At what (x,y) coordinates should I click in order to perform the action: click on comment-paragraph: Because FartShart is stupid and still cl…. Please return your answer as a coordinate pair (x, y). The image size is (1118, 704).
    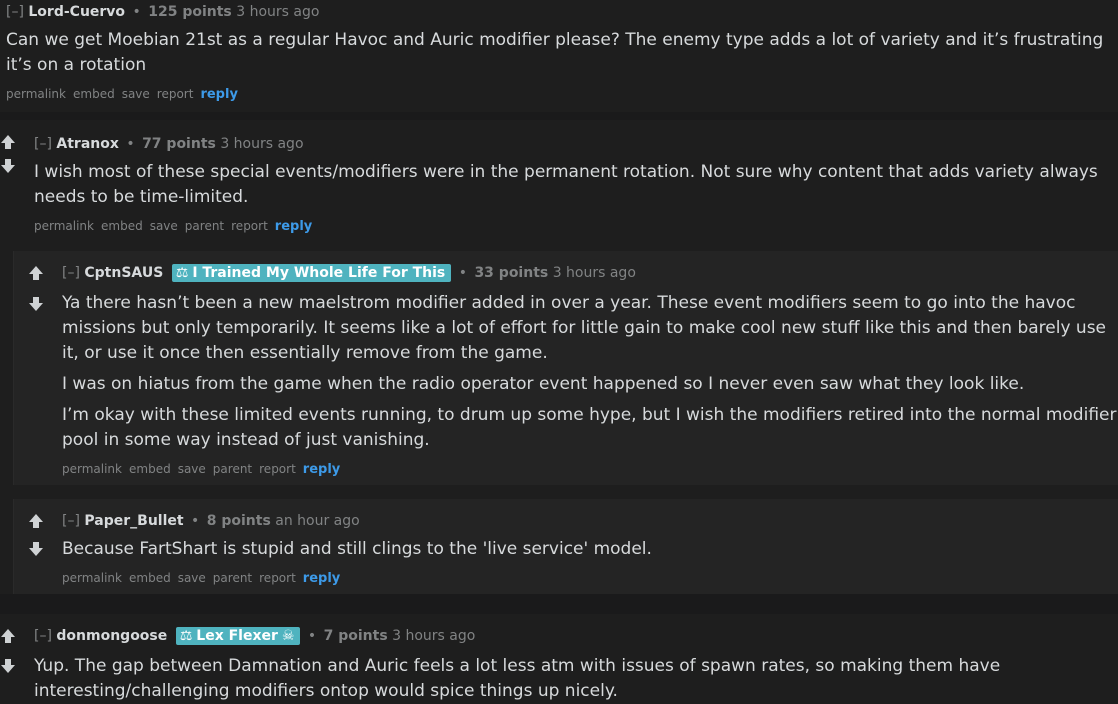
    Looking at the image, I should click on (357, 549).